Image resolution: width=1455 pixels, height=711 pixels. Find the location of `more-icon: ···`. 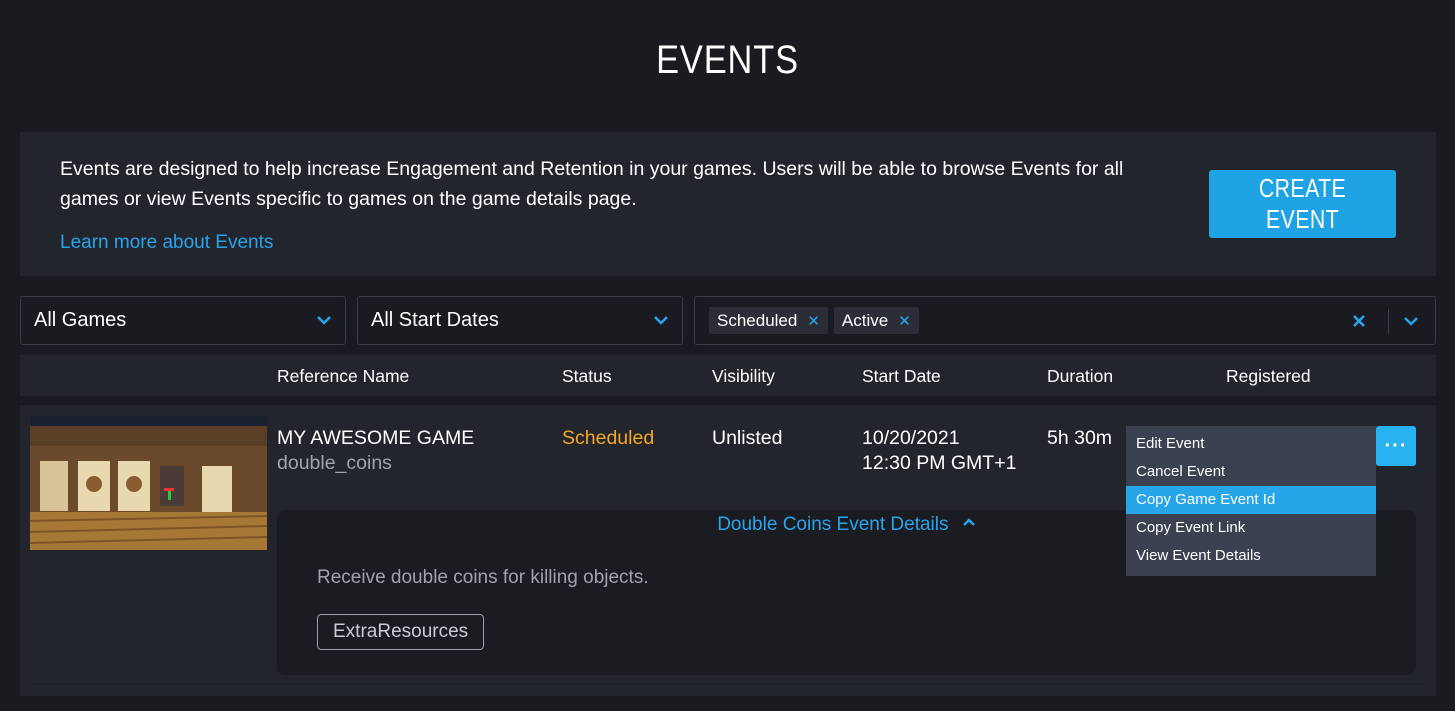

more-icon: ··· is located at coordinates (1396, 445).